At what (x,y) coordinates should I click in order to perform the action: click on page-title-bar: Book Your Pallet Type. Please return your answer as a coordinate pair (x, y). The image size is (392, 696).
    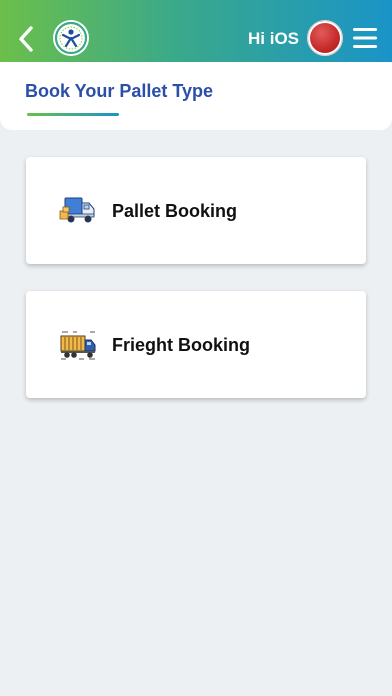
    Looking at the image, I should click on (196, 96).